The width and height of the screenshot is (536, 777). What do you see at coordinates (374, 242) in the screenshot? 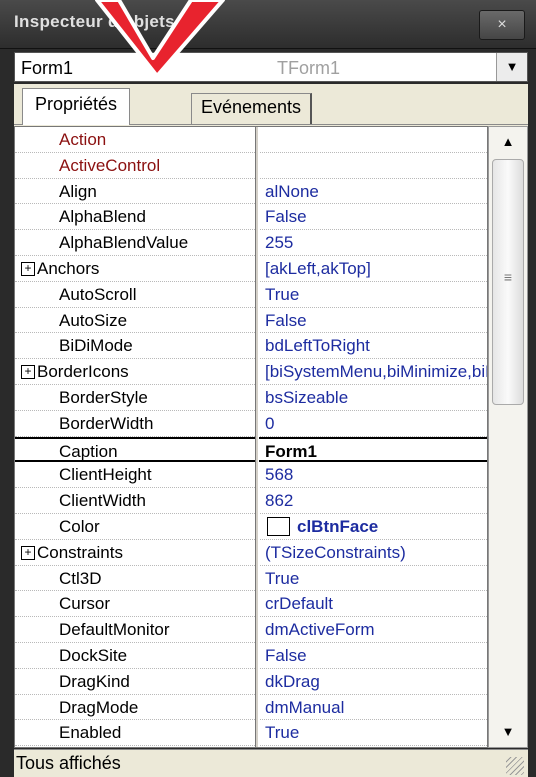
I see `property-value-cell: 255` at bounding box center [374, 242].